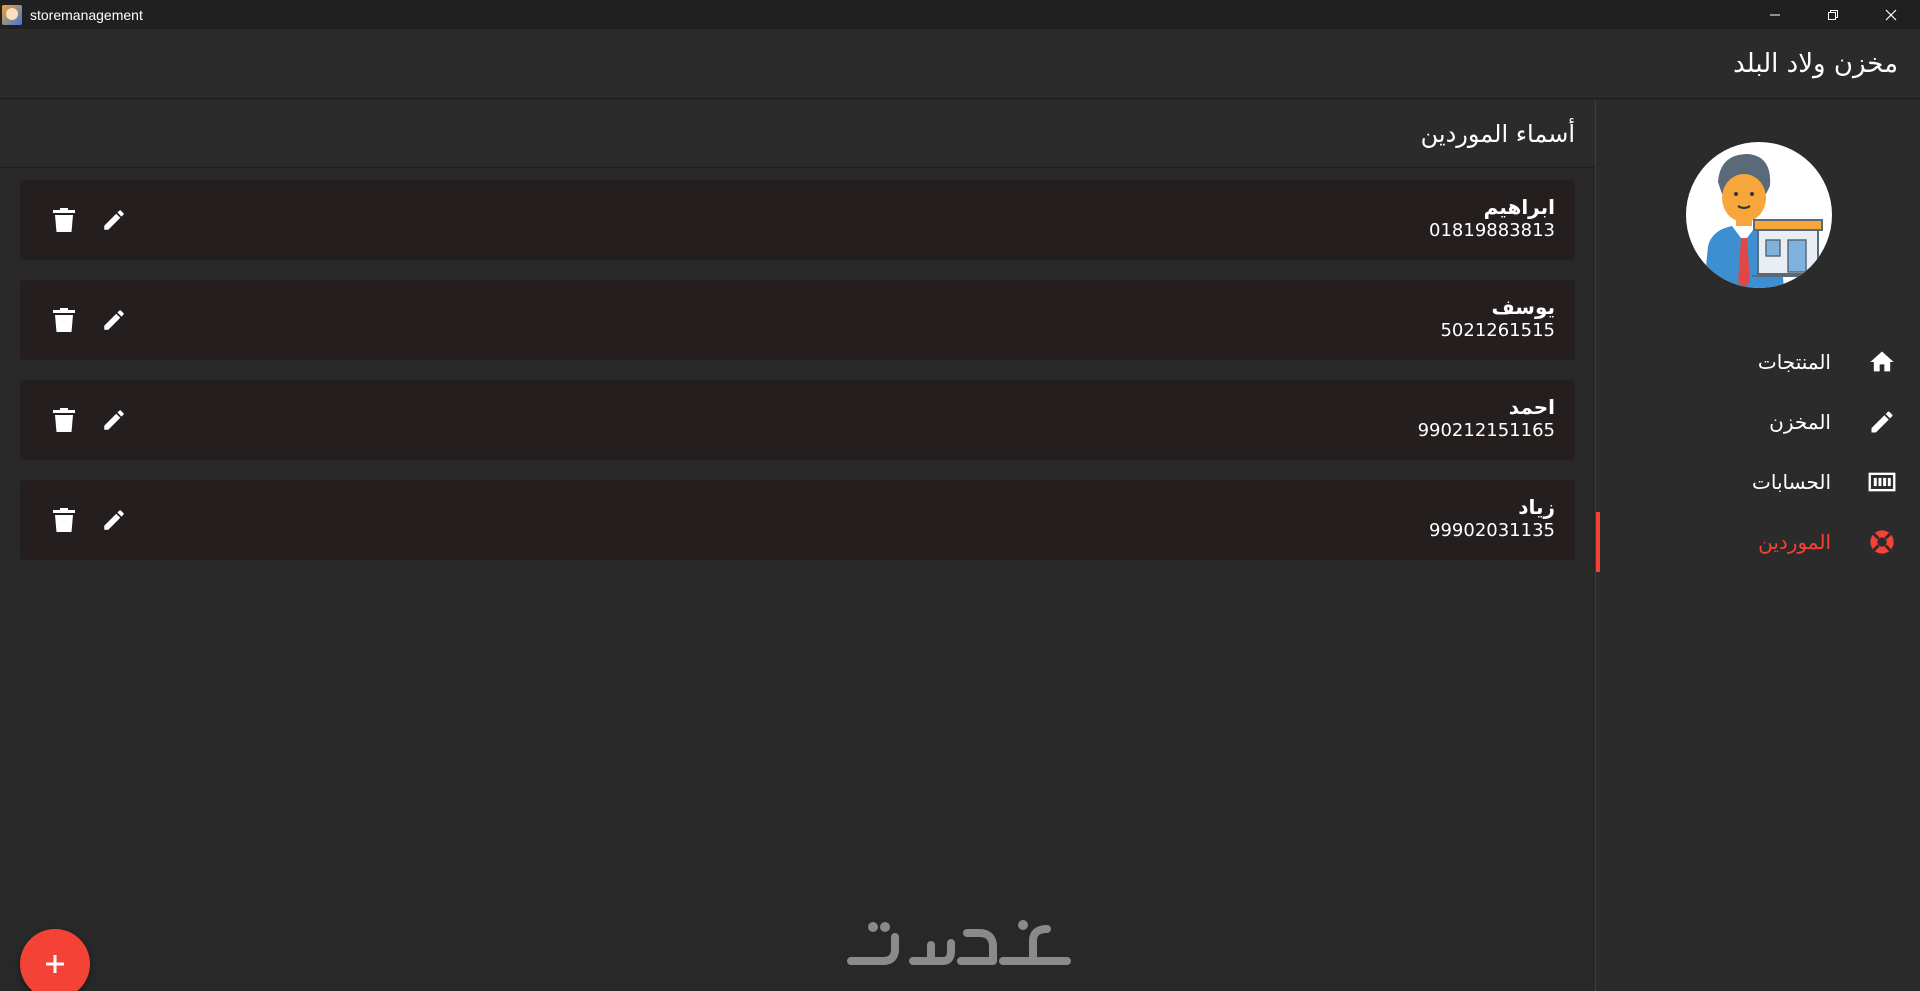 The image size is (1920, 991). I want to click on sidebar-item-accounts: الحسابات, so click(1758, 482).